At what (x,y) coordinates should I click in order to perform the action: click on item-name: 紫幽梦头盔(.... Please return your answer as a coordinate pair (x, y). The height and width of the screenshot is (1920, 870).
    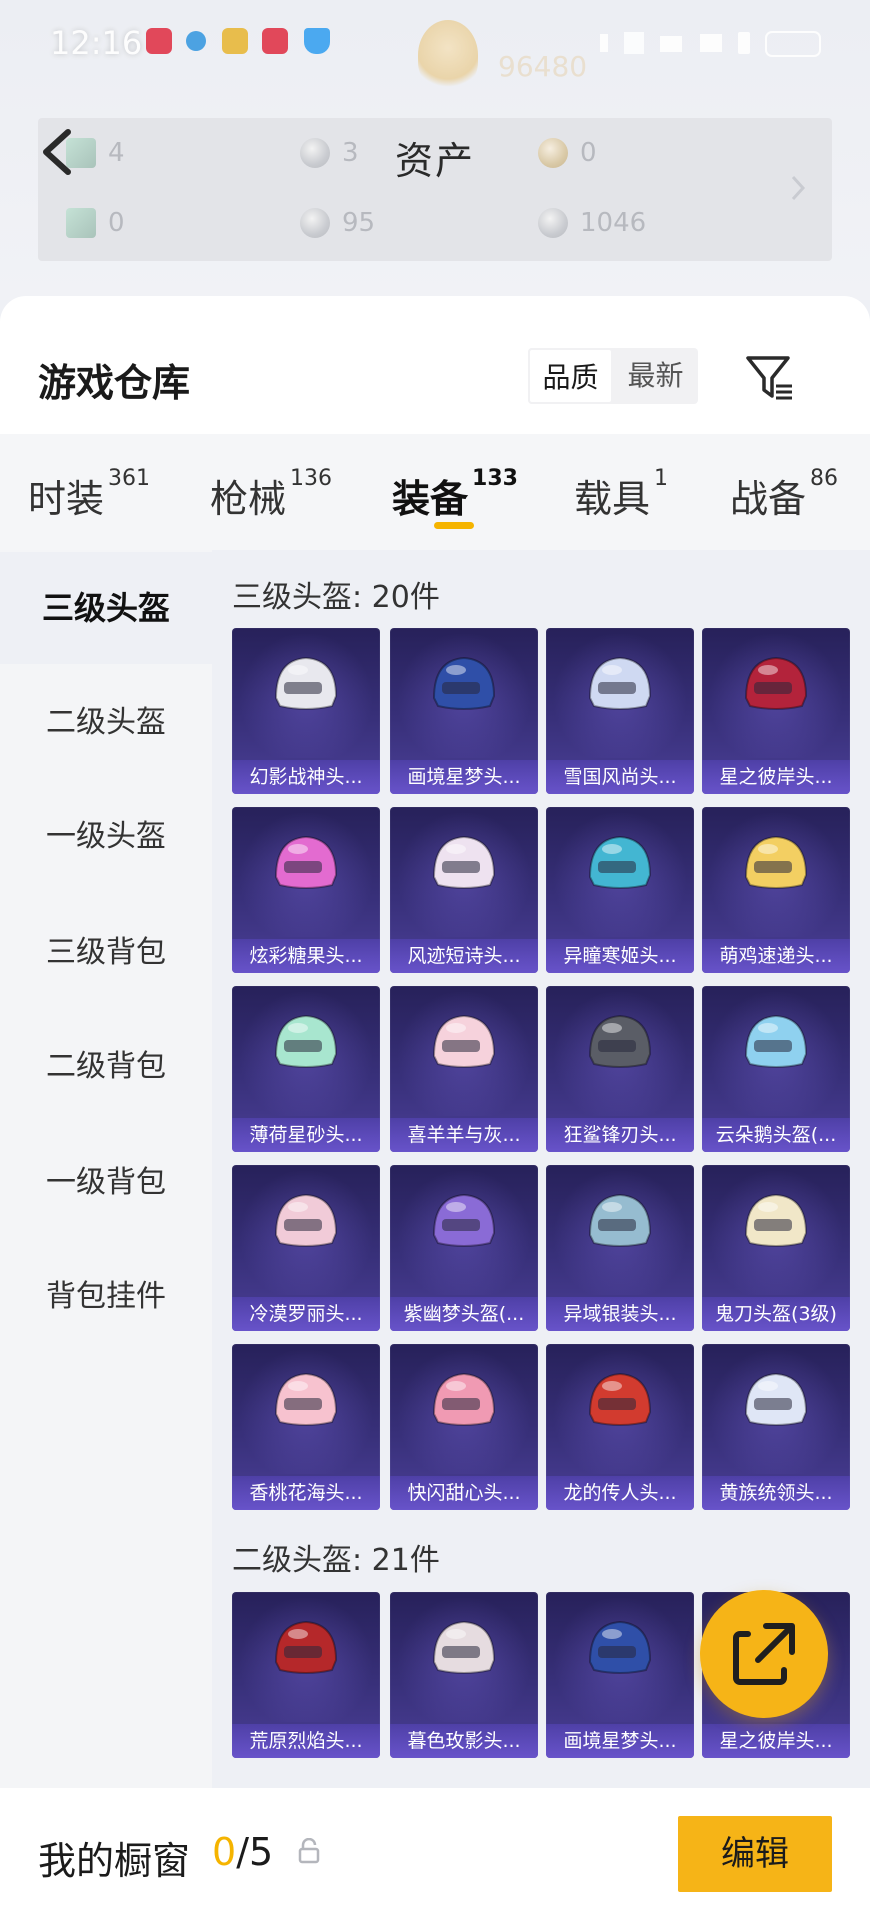
    Looking at the image, I should click on (464, 1314).